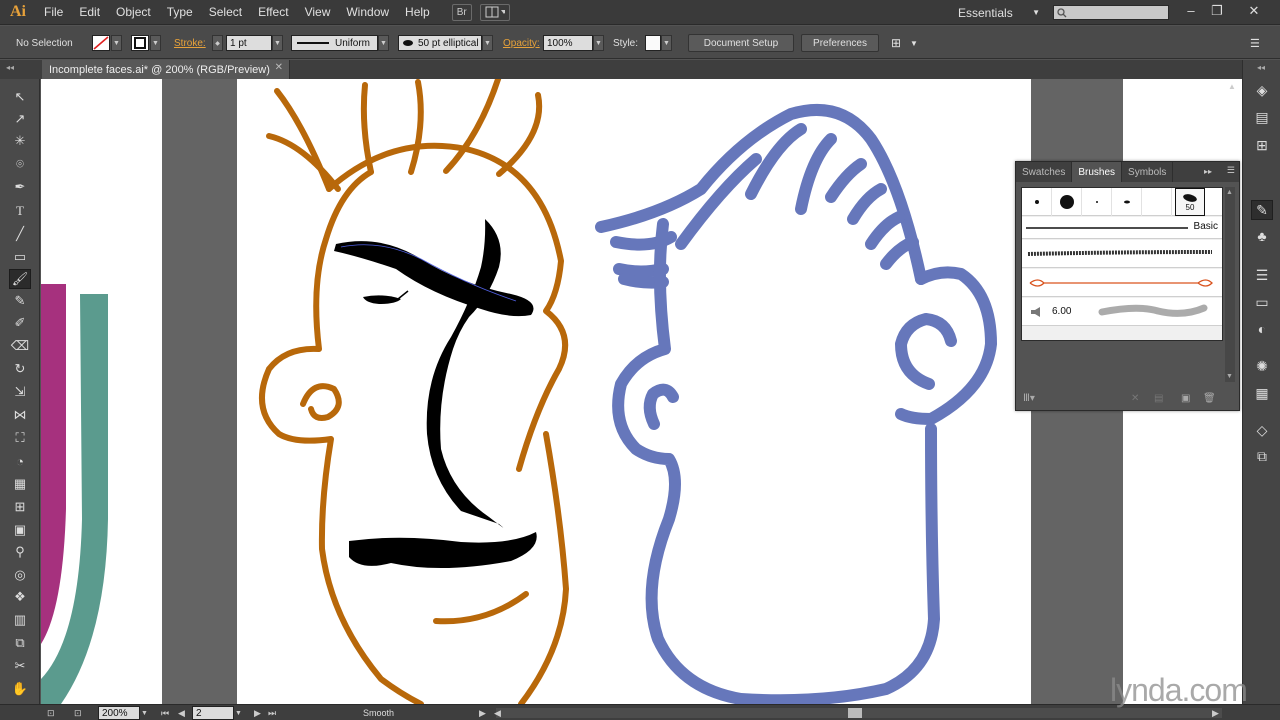 This screenshot has height=720, width=1280. What do you see at coordinates (249, 43) in the screenshot?
I see `stroke-weight-input: 1 pt` at bounding box center [249, 43].